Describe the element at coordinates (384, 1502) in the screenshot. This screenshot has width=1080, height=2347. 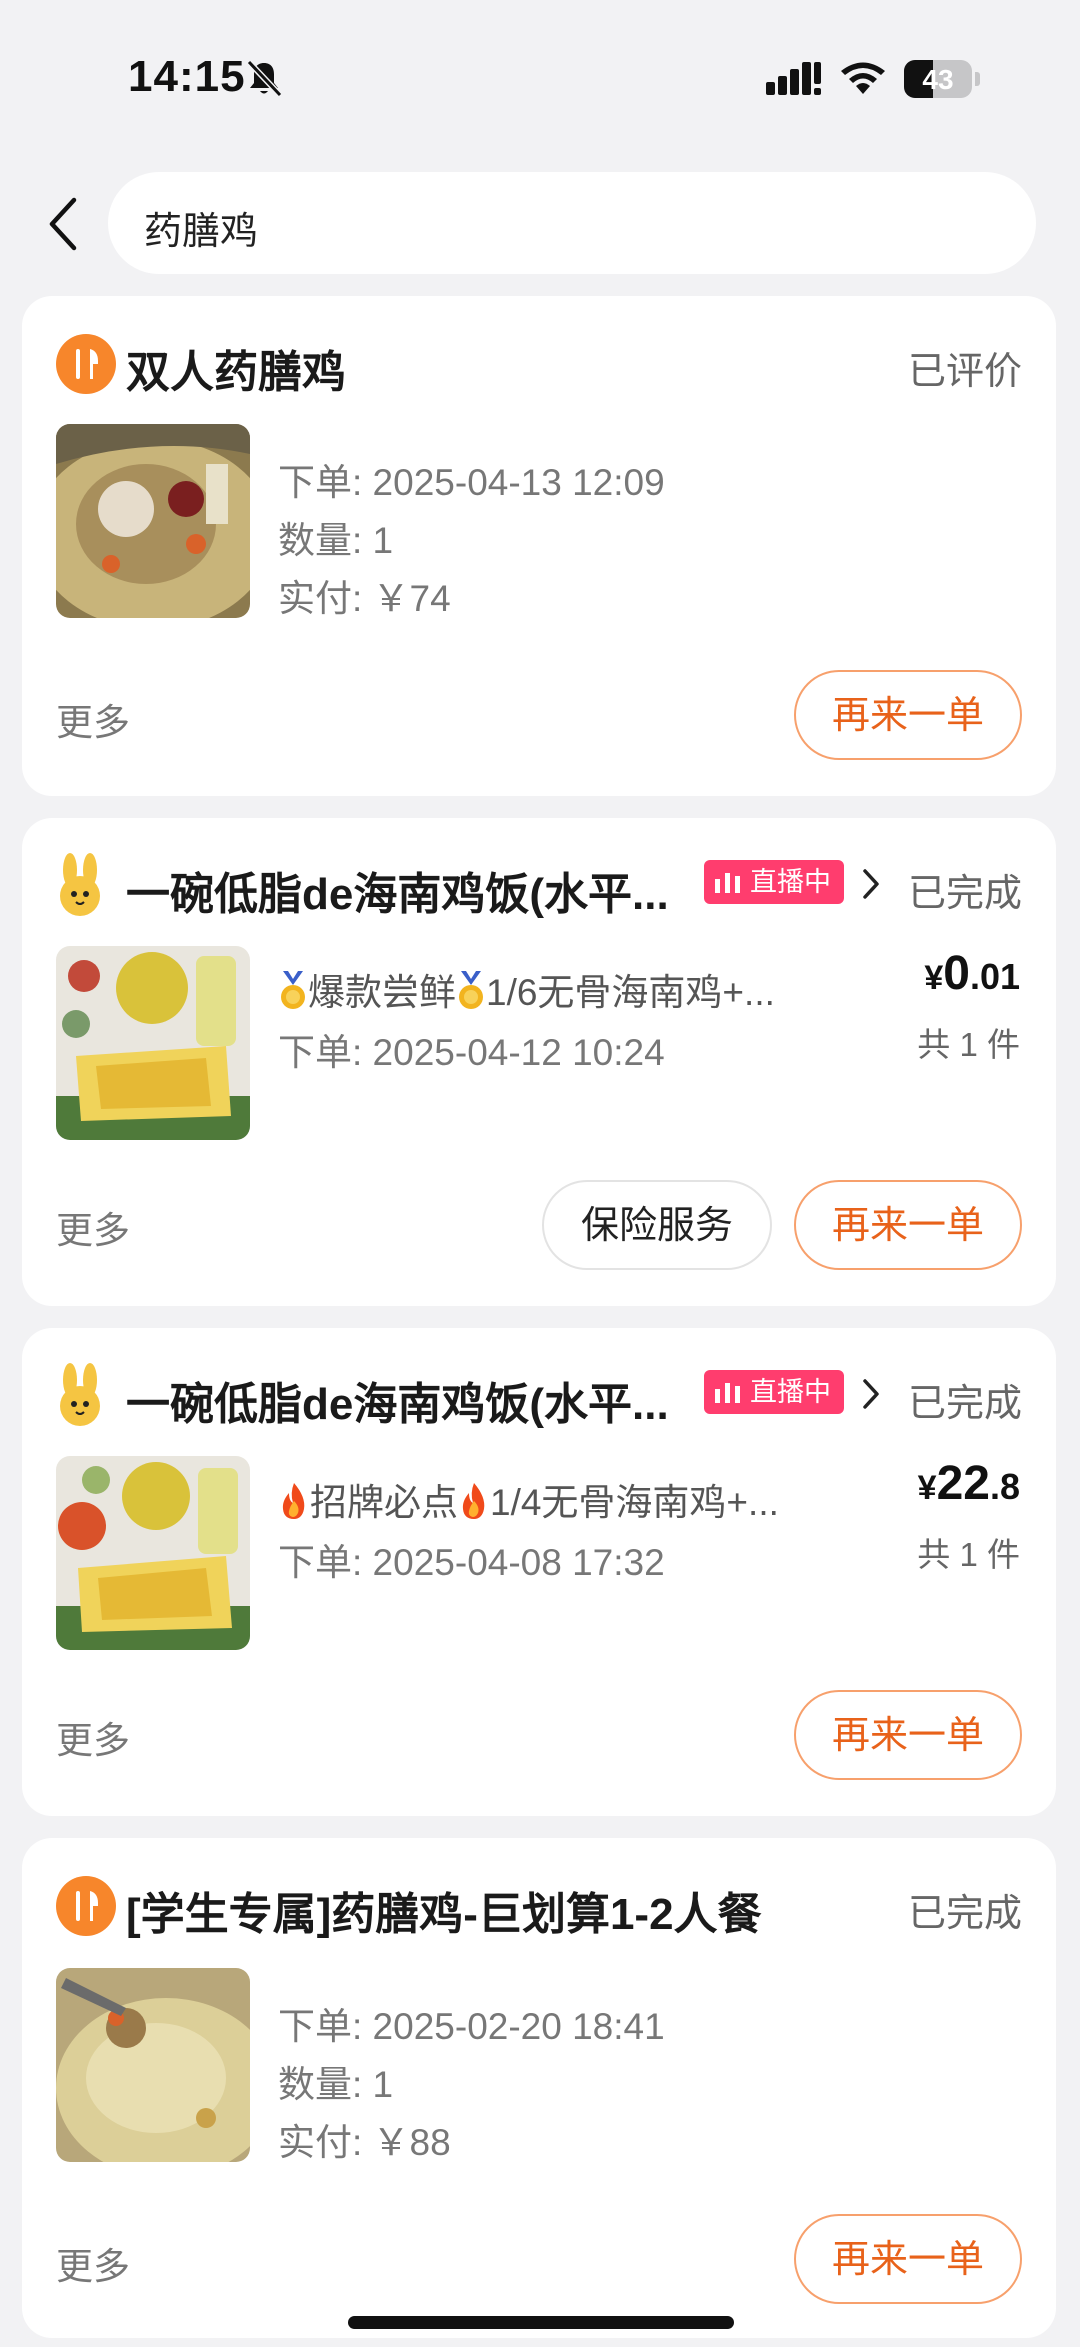
I see `product-tag: 招牌必点` at that location.